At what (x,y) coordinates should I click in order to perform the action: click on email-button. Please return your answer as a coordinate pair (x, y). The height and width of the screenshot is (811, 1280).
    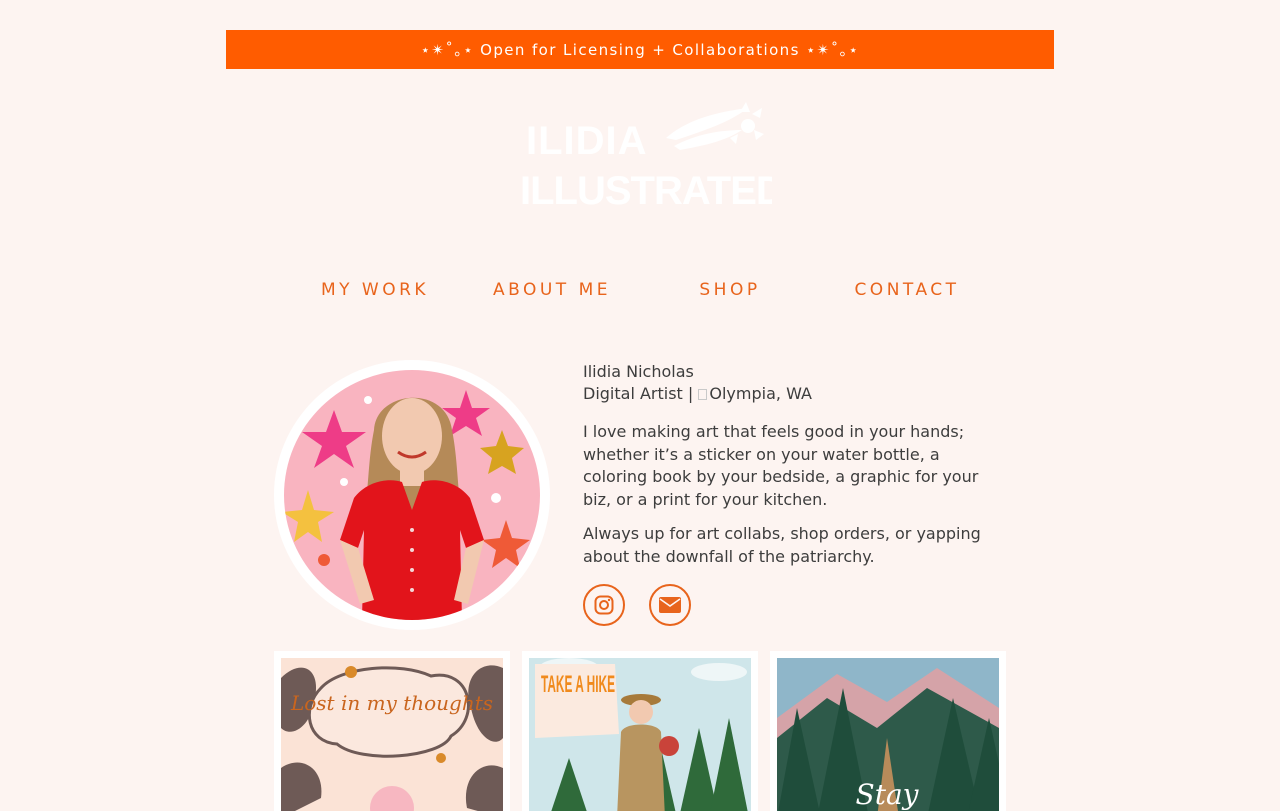
    Looking at the image, I should click on (670, 605).